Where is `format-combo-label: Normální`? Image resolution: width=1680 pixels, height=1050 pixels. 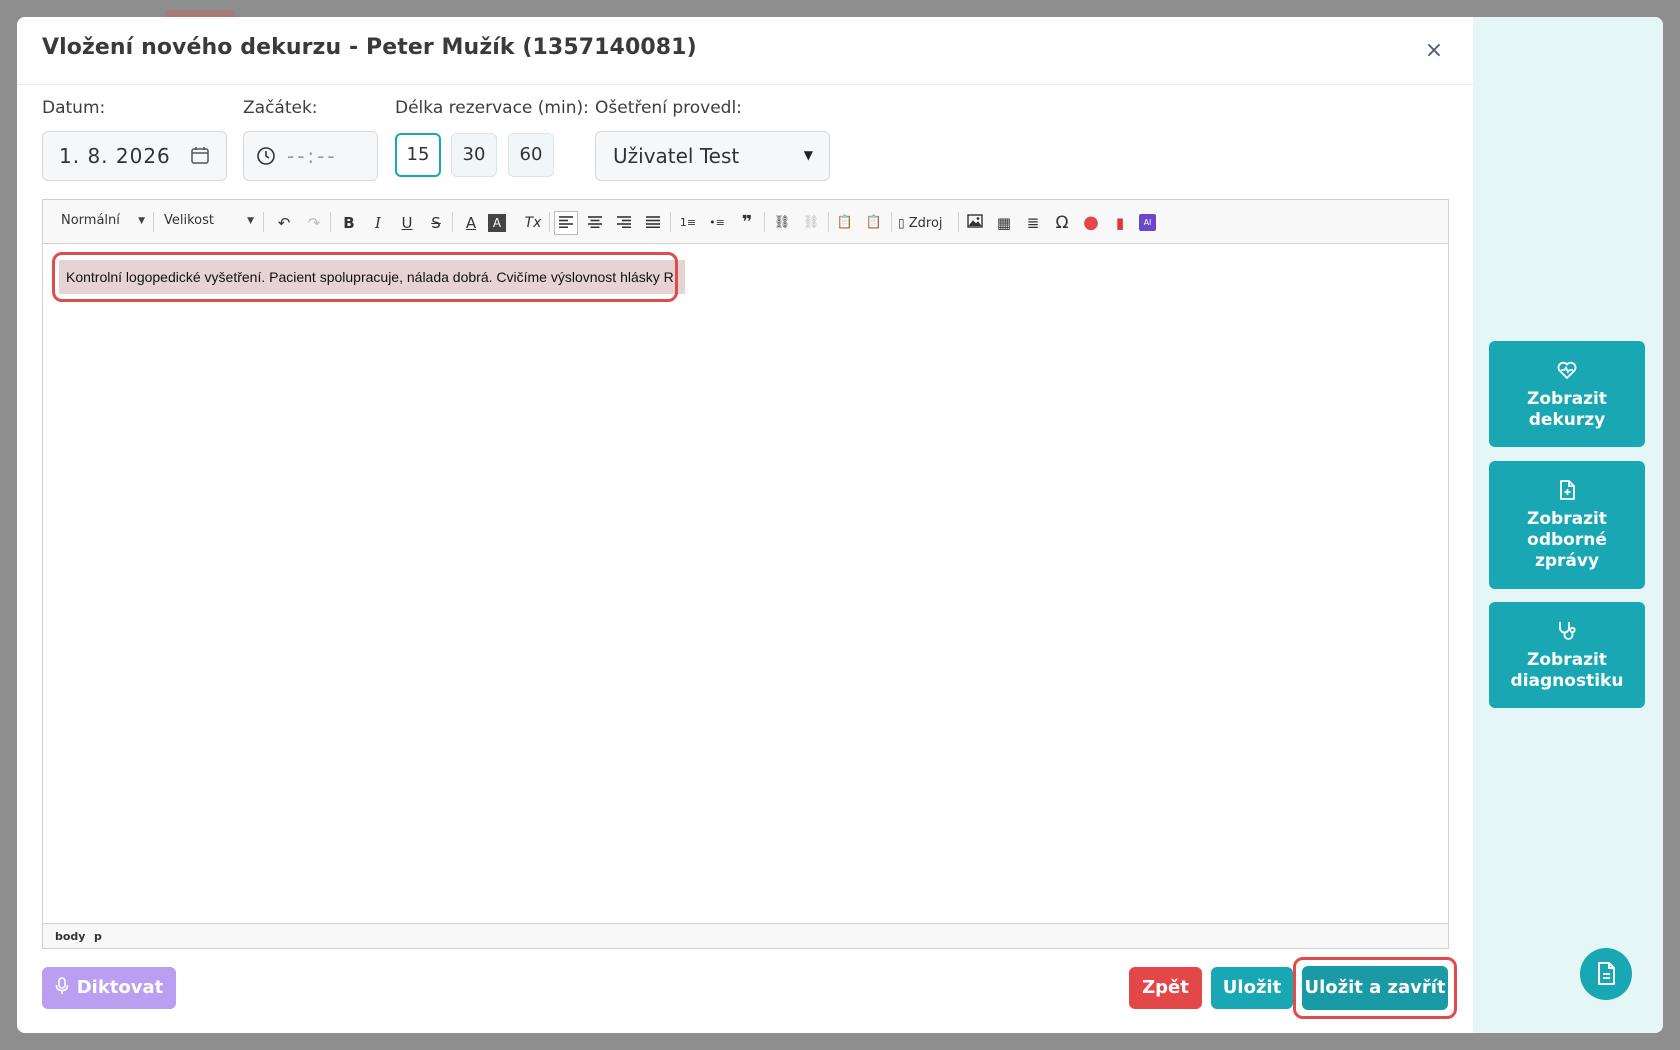
format-combo-label: Normální is located at coordinates (90, 220).